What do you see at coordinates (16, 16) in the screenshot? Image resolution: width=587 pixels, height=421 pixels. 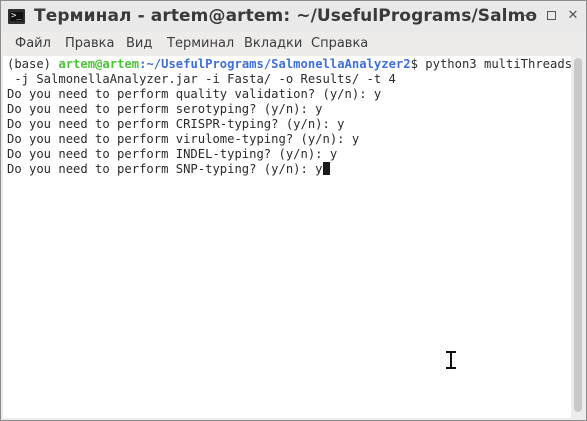 I see `terminal-icon: >_` at bounding box center [16, 16].